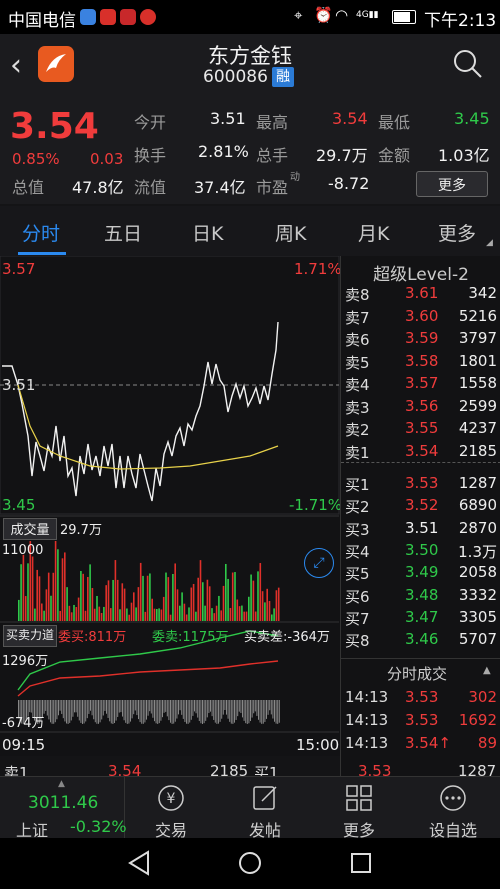 This screenshot has width=500, height=889. I want to click on tick-row: 14:13 3.54↑ 89, so click(420, 745).